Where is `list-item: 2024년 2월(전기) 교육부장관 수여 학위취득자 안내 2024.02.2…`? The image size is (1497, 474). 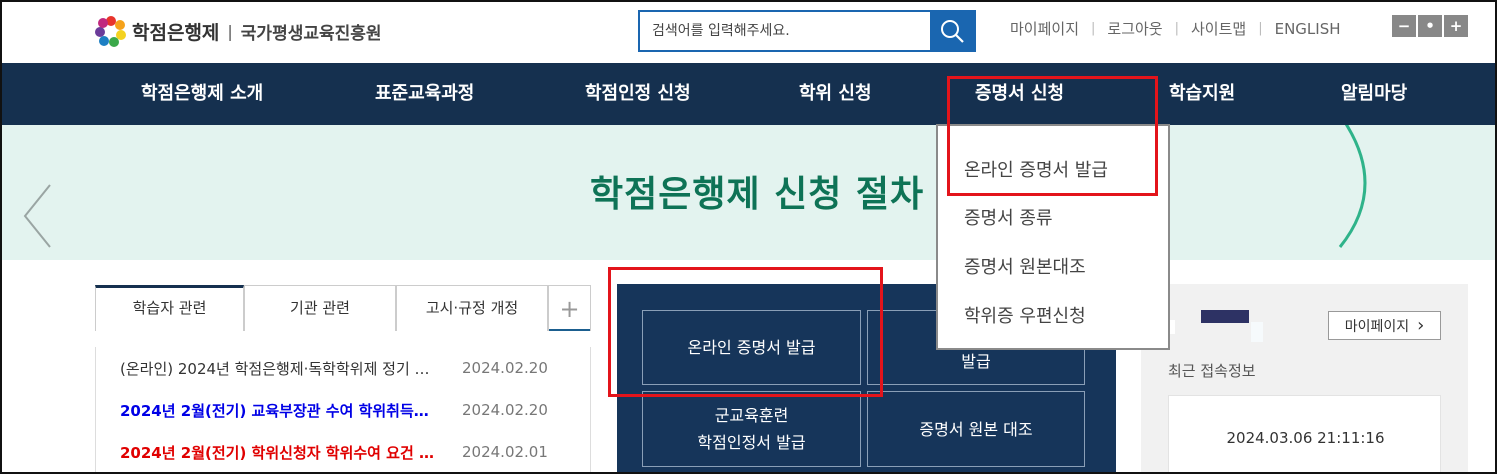 list-item: 2024년 2월(전기) 교육부장관 수여 학위취득자 안내 2024.02.2… is located at coordinates (343, 410).